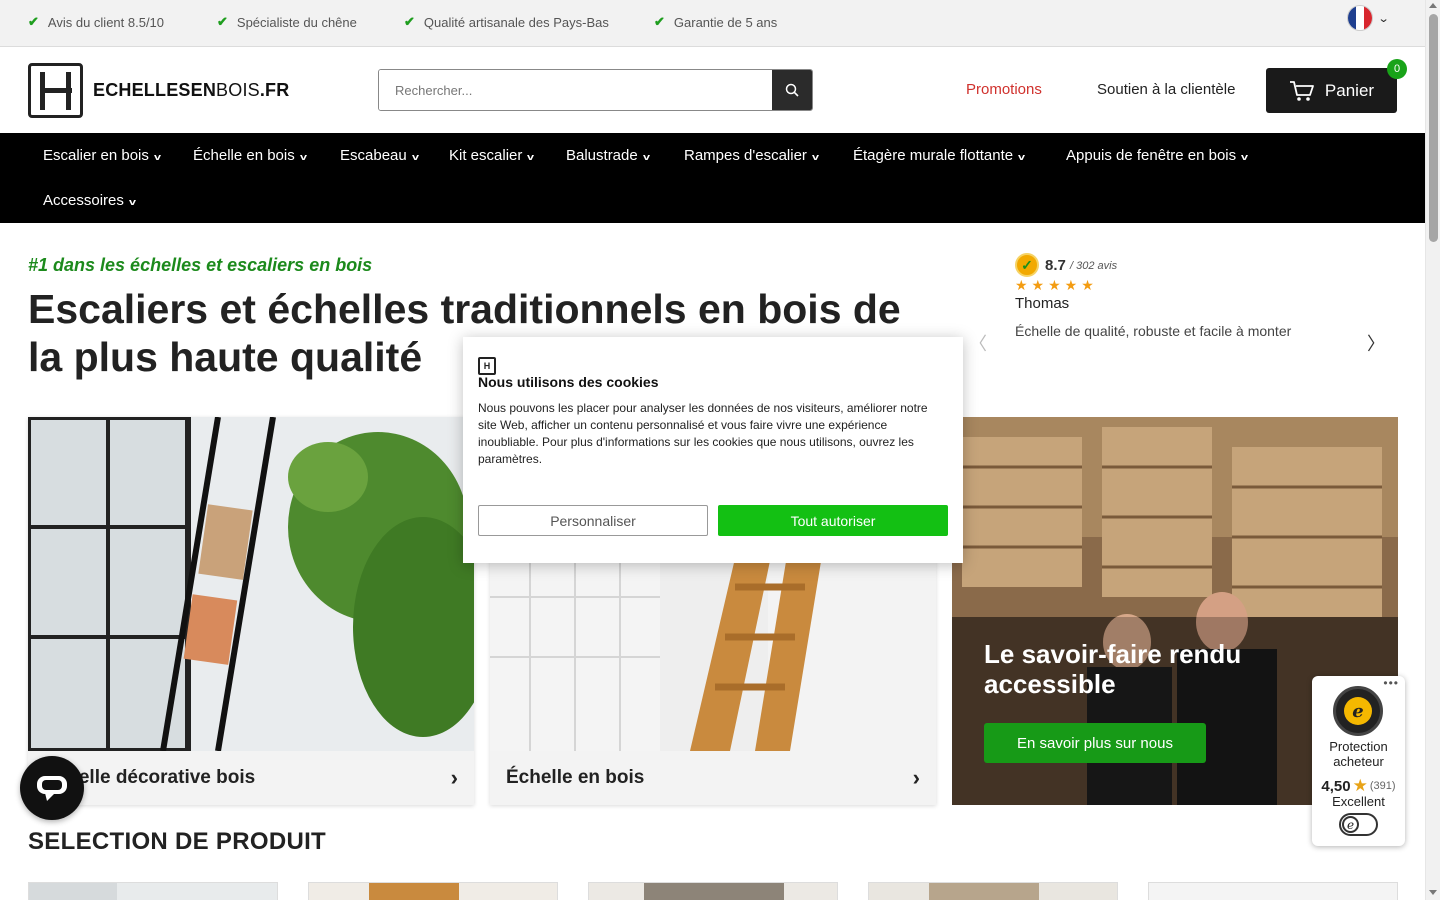 This screenshot has width=1440, height=900. Describe the element at coordinates (296, 22) in the screenshot. I see `usp-text: Spécialiste du chêne` at that location.